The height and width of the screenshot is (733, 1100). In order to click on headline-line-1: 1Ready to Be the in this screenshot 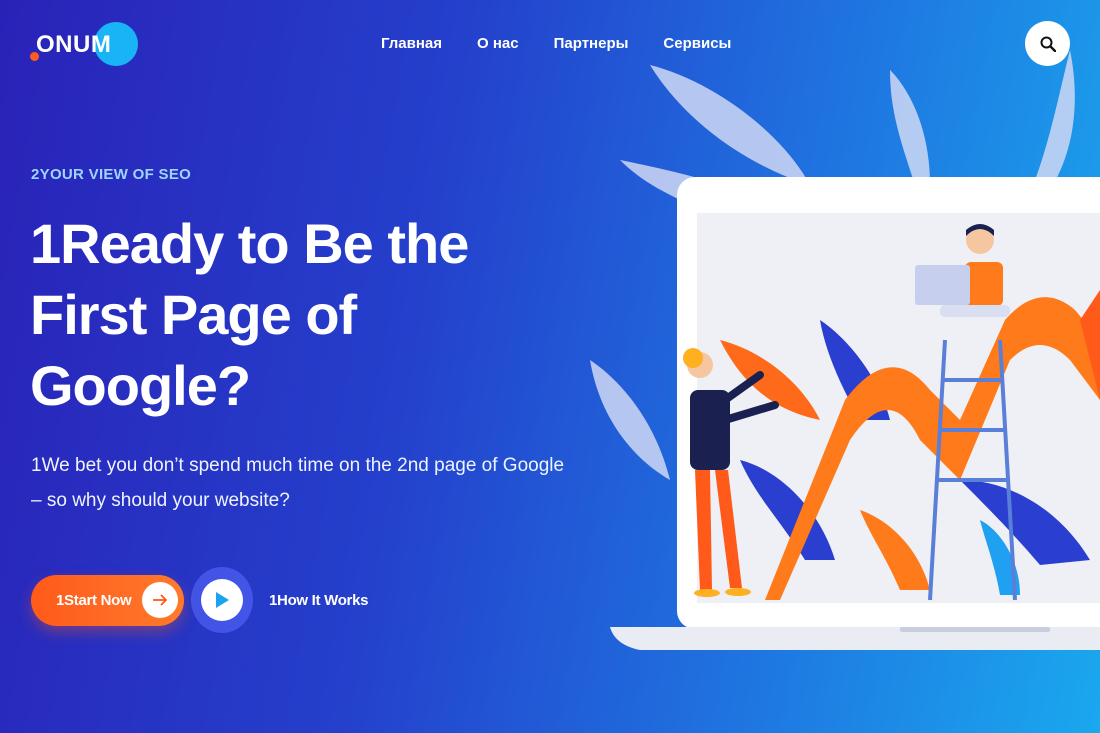, I will do `click(249, 243)`.